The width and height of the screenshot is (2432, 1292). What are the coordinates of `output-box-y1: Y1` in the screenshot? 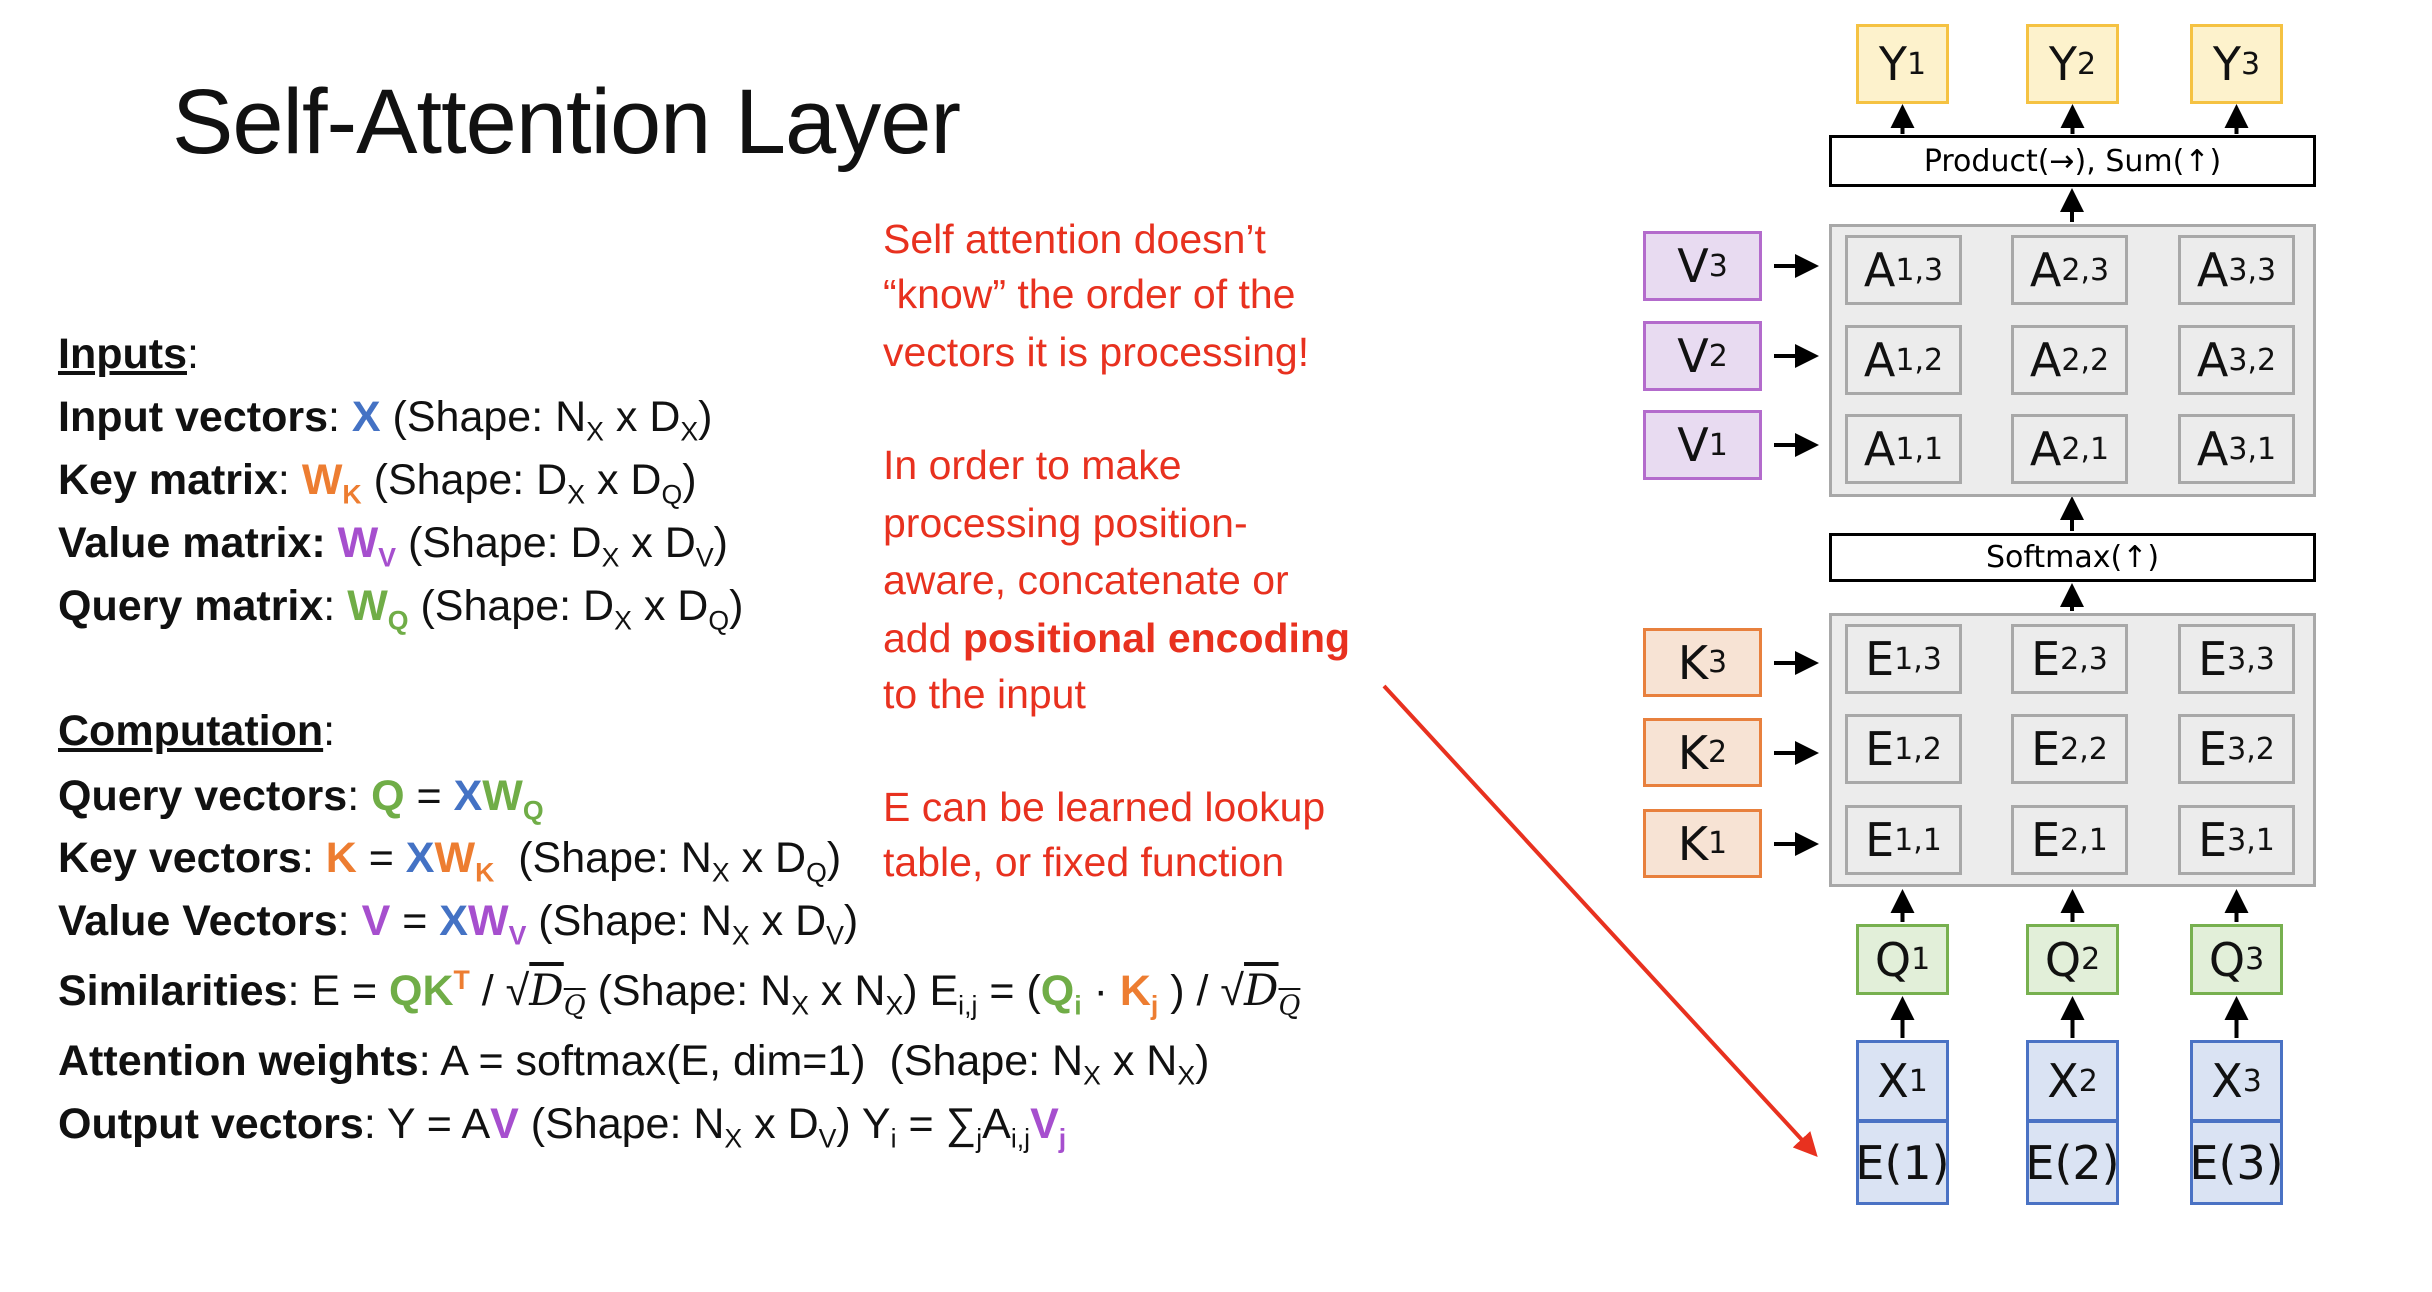 It's located at (1902, 64).